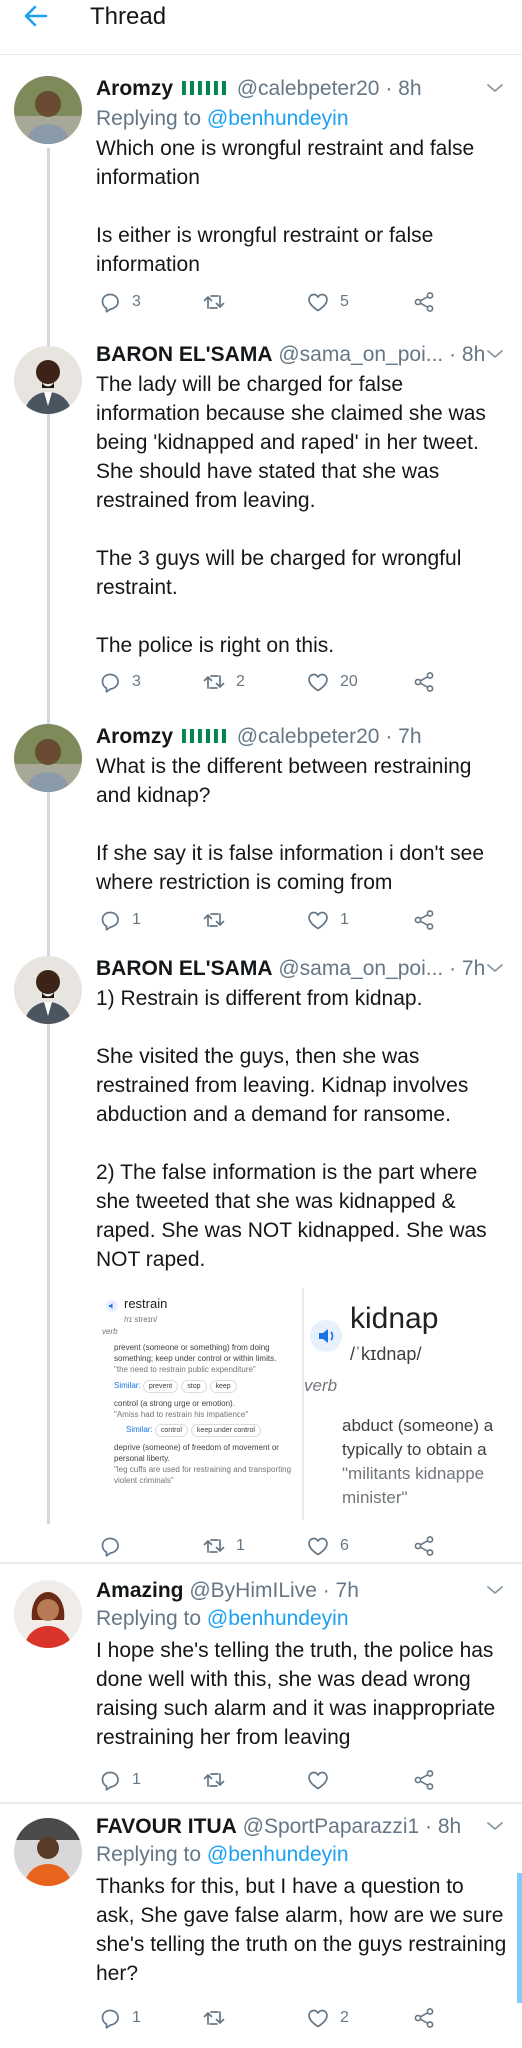 The width and height of the screenshot is (522, 2048). What do you see at coordinates (519, 1938) in the screenshot?
I see `scrollbar` at bounding box center [519, 1938].